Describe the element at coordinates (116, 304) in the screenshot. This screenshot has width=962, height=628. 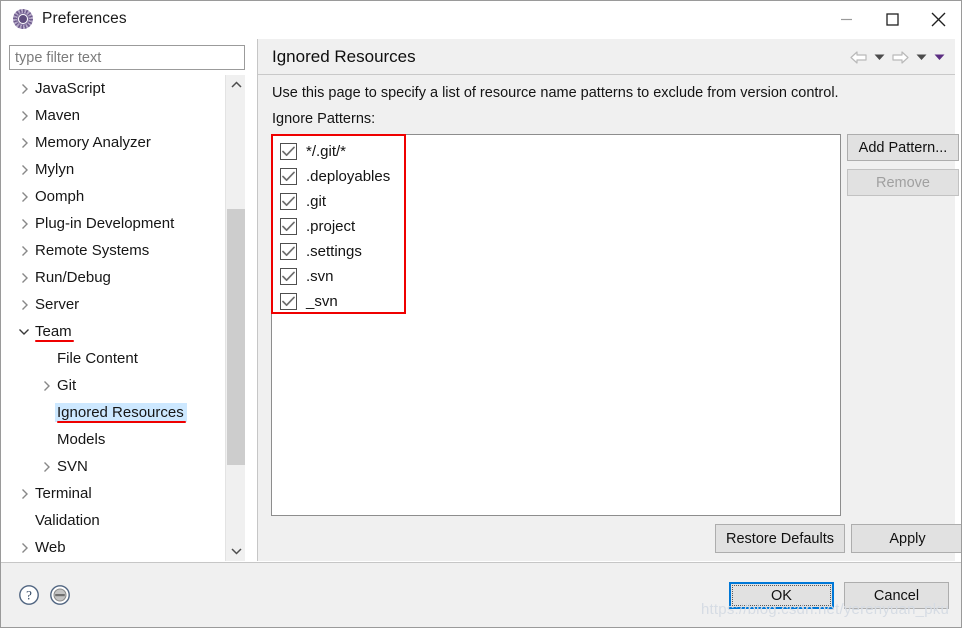
I see `sidebar-item-server: Server` at that location.